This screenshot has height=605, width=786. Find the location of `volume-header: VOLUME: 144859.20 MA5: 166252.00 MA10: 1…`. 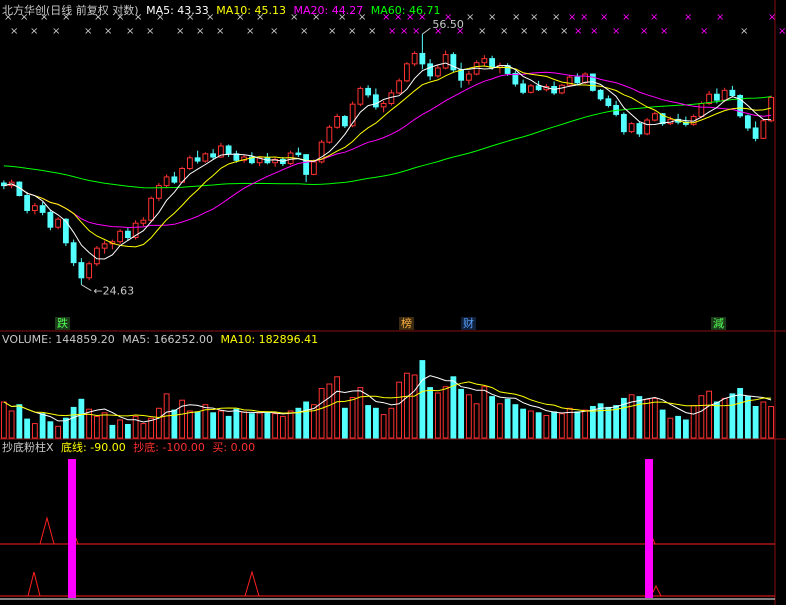

volume-header: VOLUME: 144859.20 MA5: 166252.00 MA10: 1… is located at coordinates (162, 340).